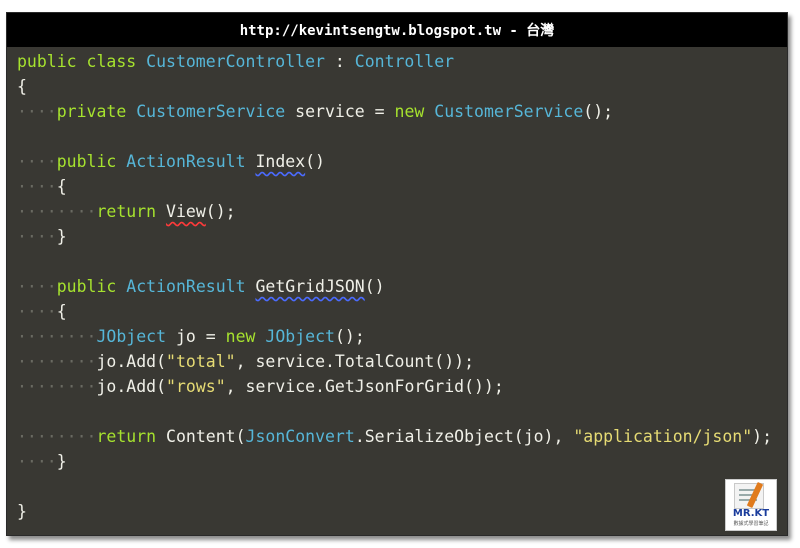 The width and height of the screenshot is (800, 548). Describe the element at coordinates (397, 336) in the screenshot. I see `code-line: ········JObject jo = new JObject();` at that location.